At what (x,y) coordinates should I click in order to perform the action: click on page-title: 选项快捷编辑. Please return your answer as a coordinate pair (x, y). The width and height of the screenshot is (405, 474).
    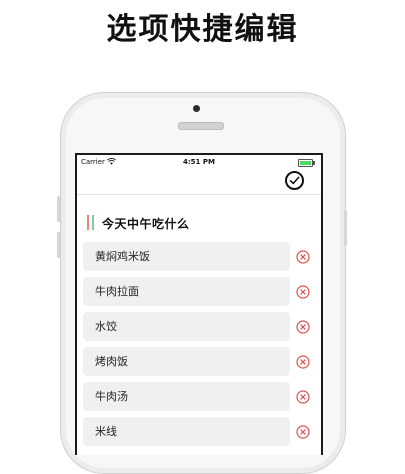
    Looking at the image, I should click on (202, 29).